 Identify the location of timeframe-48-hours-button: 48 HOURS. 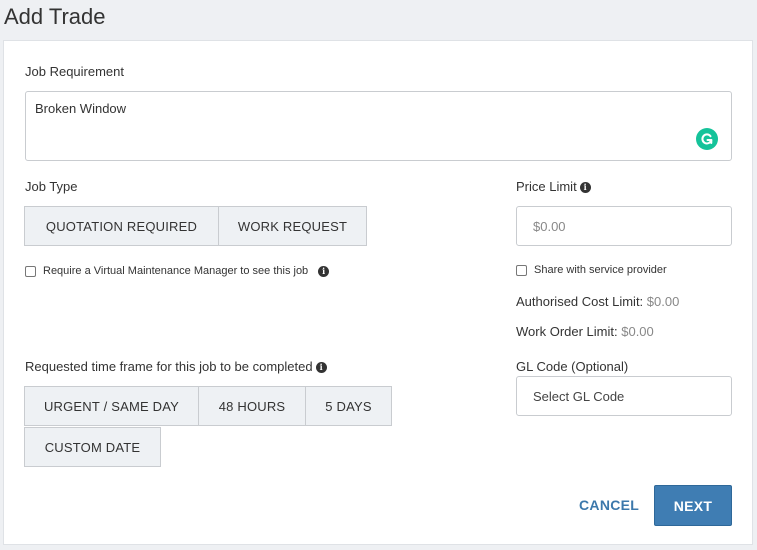
(252, 406).